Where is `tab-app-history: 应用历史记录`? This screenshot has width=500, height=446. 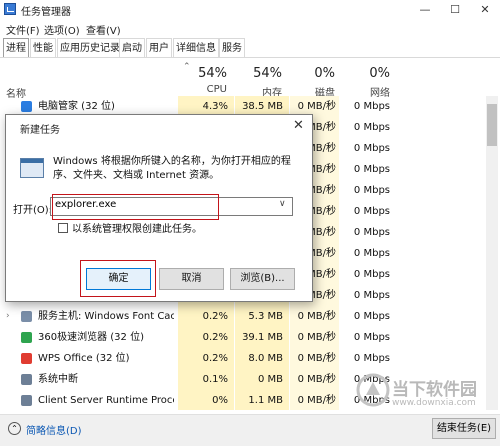 tab-app-history: 应用历史记录 is located at coordinates (90, 47).